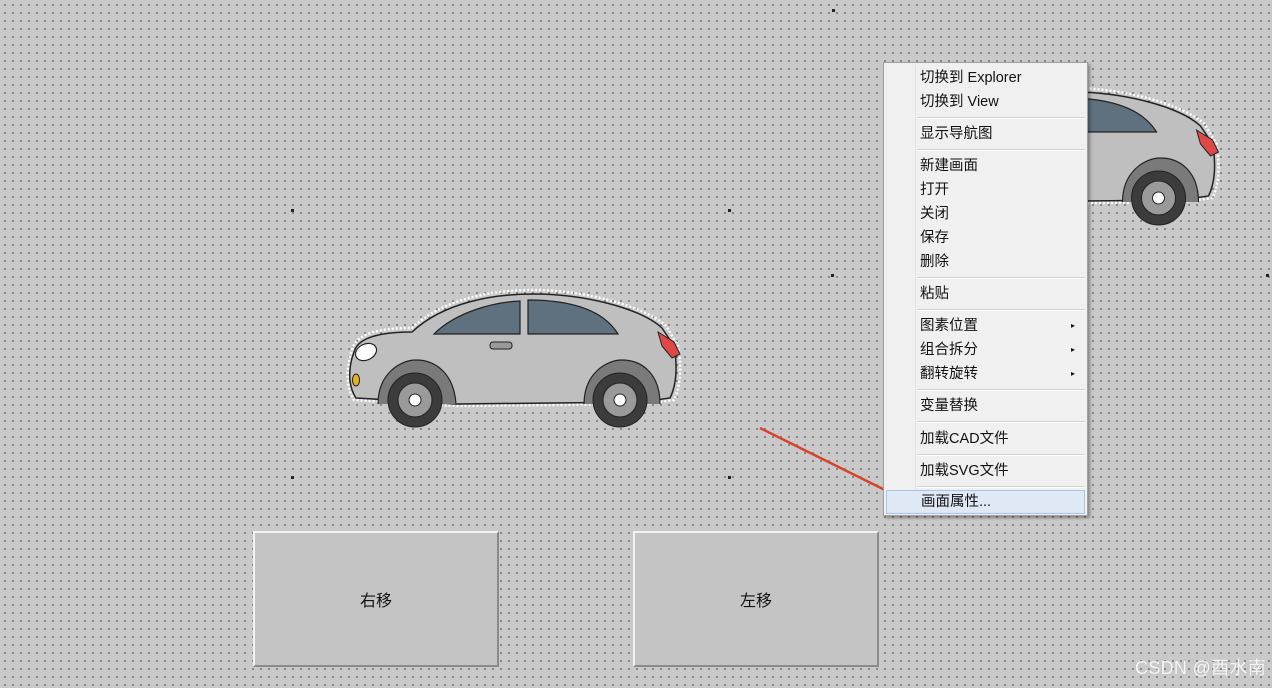  I want to click on menu-item-load-svg: 加载SVG文件, so click(985, 471).